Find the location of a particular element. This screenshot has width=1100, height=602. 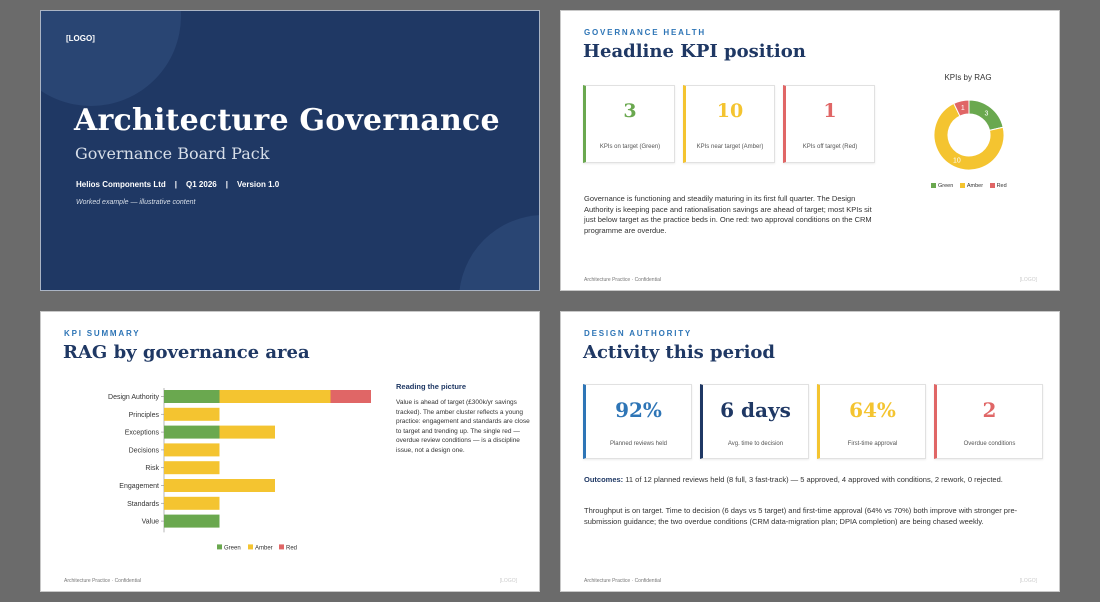

category-tick-label: Value is located at coordinates (150, 522).